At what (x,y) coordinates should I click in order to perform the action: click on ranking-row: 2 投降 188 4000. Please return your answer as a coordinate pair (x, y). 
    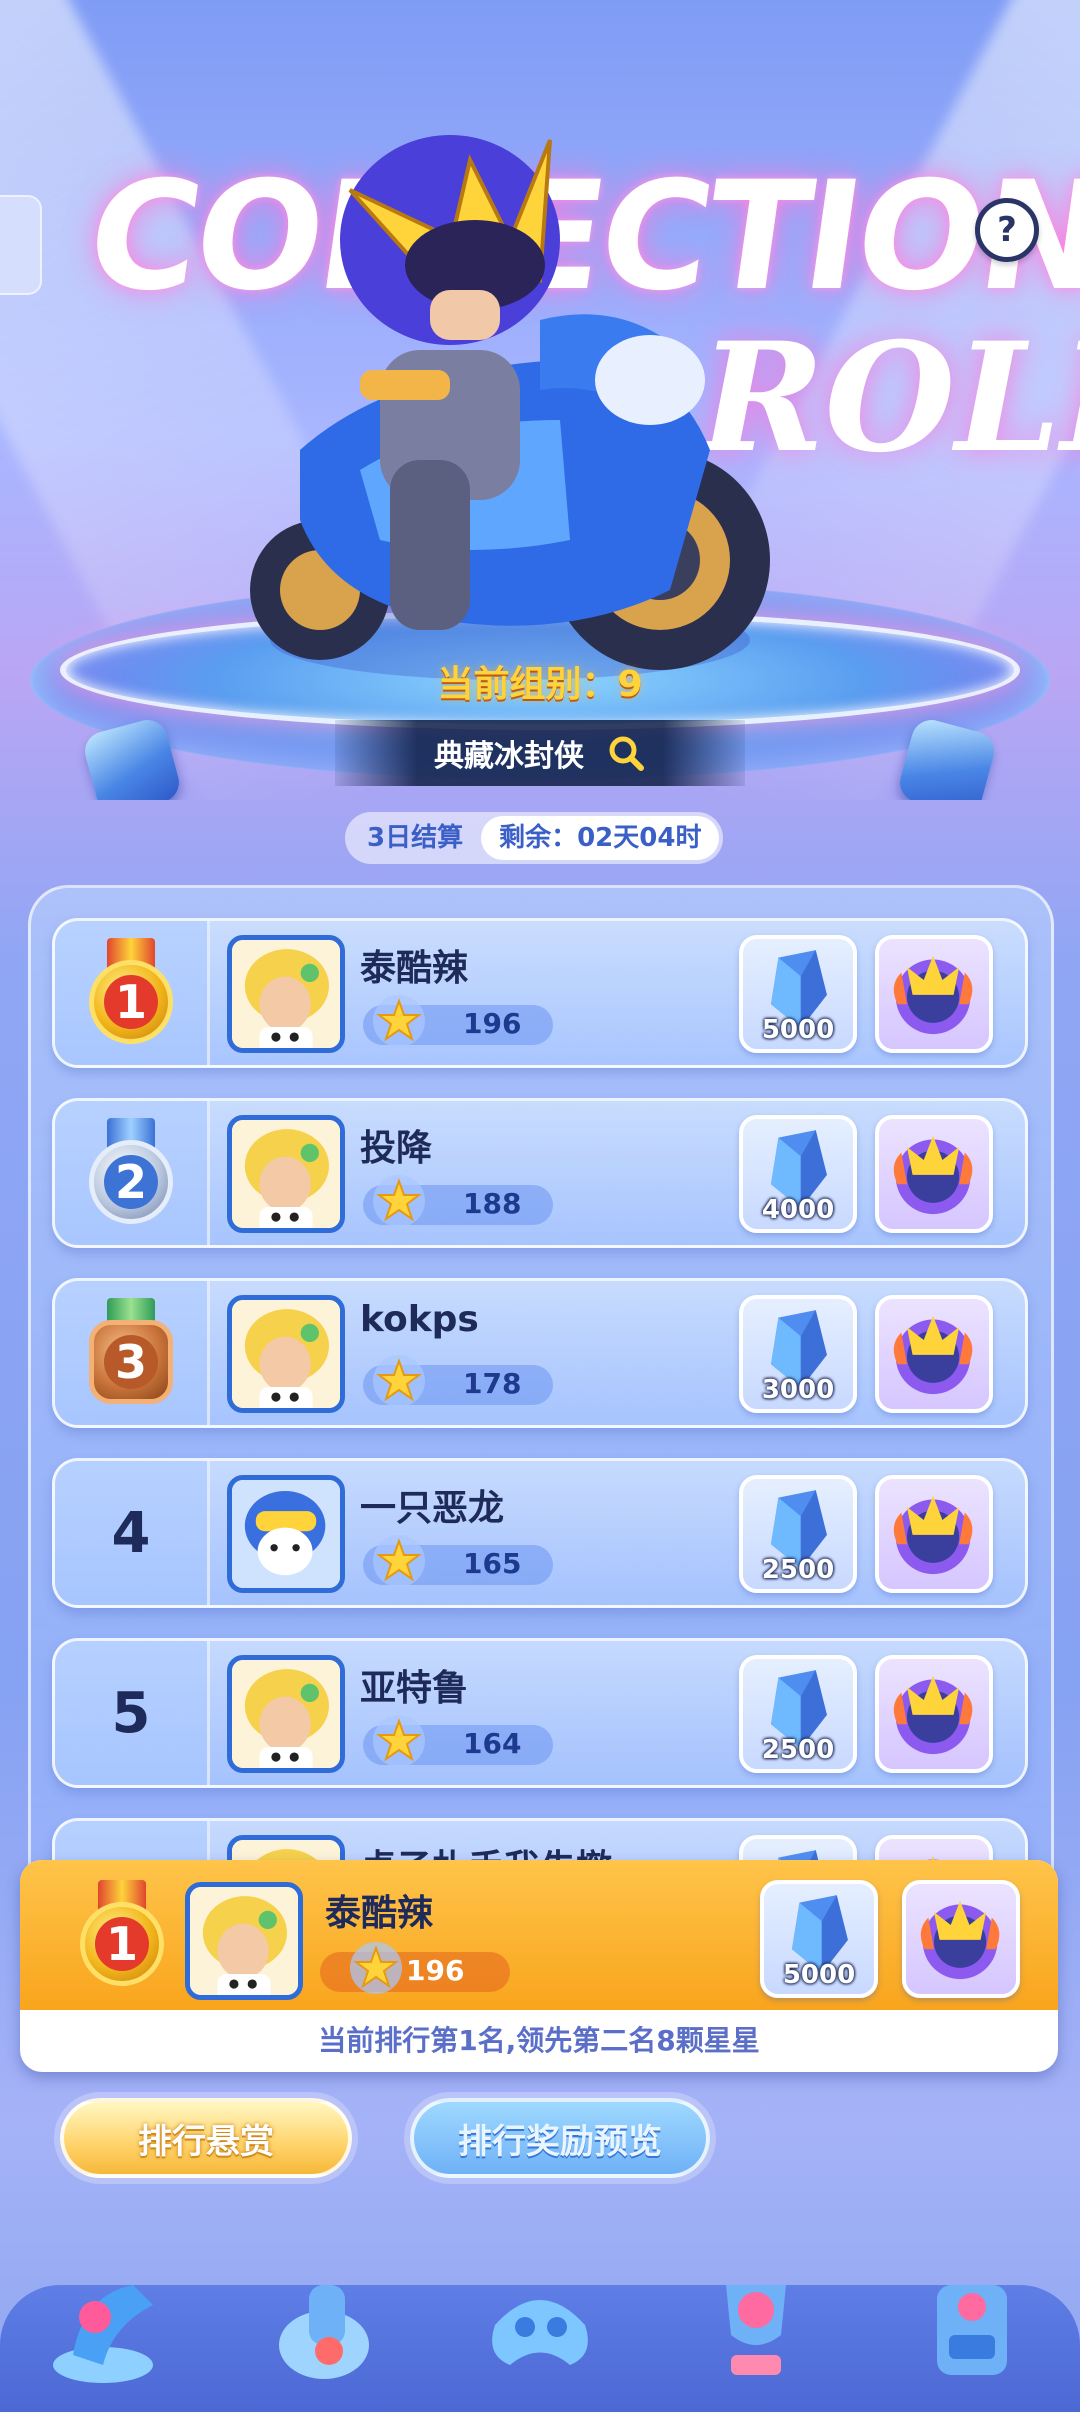
    Looking at the image, I should click on (540, 1173).